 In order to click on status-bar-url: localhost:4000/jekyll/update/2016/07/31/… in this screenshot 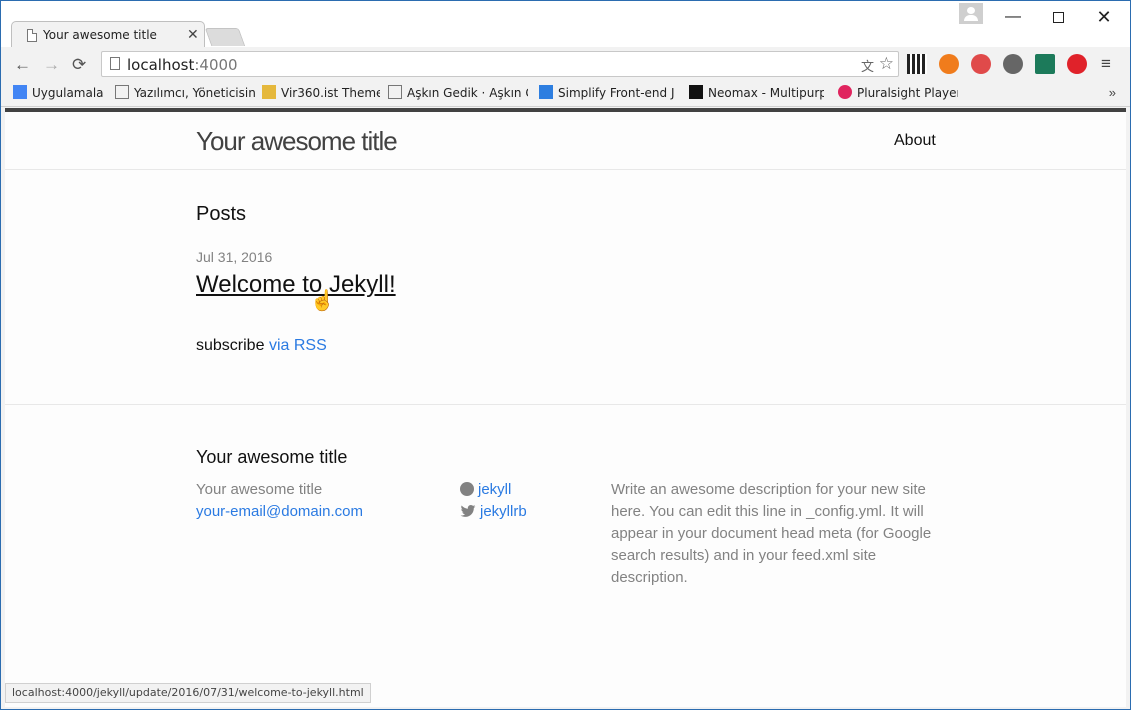, I will do `click(188, 693)`.